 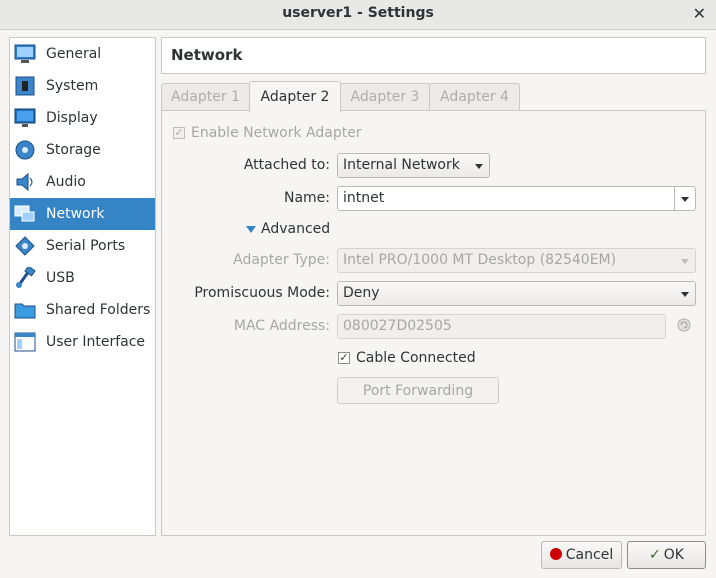 What do you see at coordinates (516, 293) in the screenshot?
I see `promiscuous-mode-select: Deny` at bounding box center [516, 293].